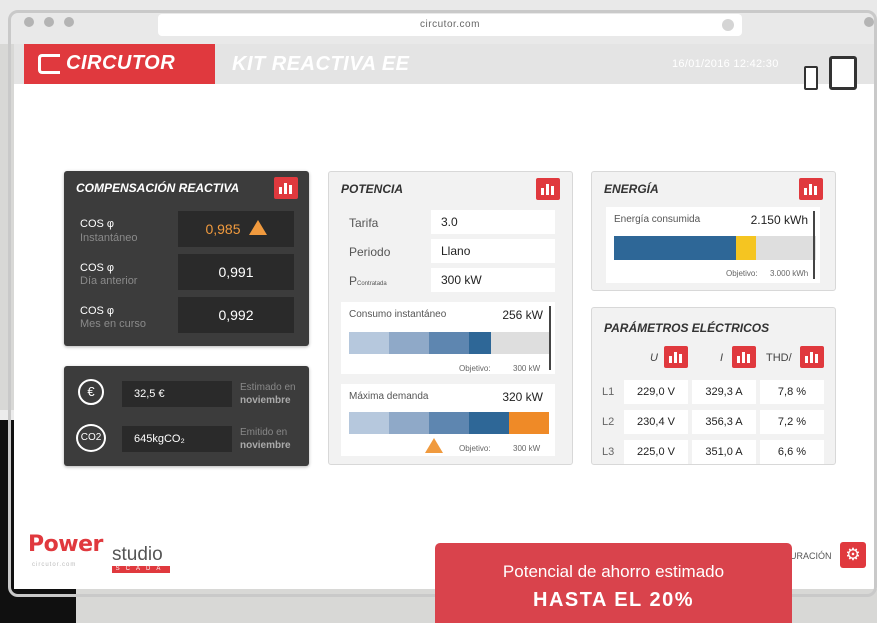 The image size is (877, 623). I want to click on thd-chart-button, so click(812, 357).